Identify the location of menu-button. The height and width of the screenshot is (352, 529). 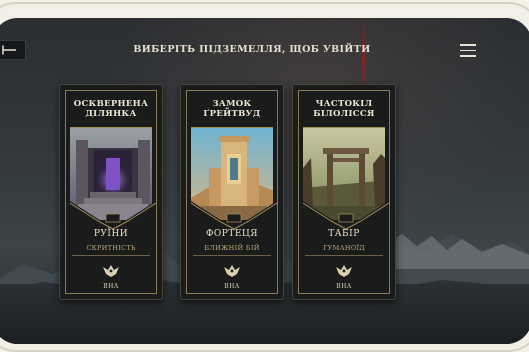
(468, 50).